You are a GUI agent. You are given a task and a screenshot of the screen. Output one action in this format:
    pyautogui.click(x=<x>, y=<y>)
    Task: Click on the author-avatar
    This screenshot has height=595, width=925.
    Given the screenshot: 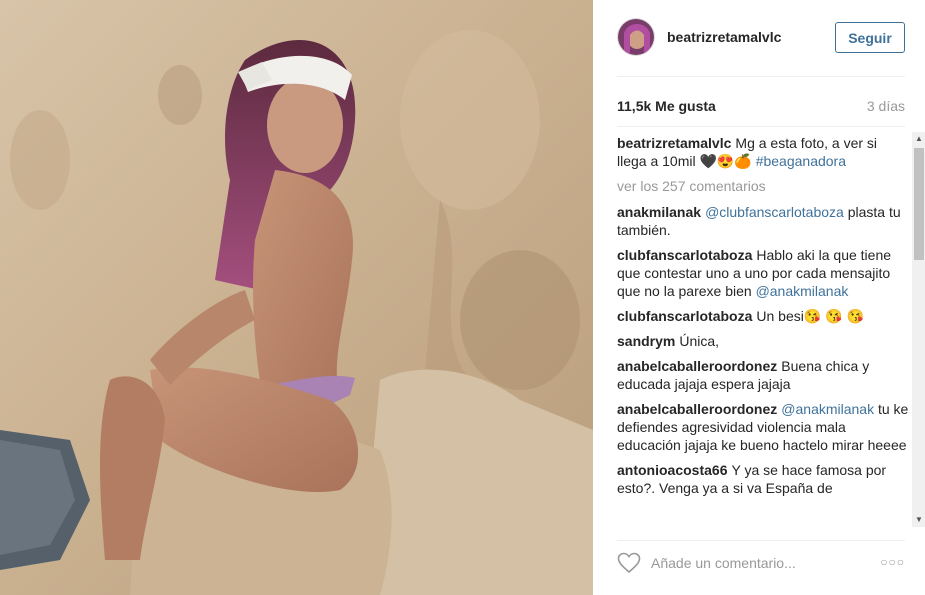 What is the action you would take?
    pyautogui.click(x=636, y=37)
    